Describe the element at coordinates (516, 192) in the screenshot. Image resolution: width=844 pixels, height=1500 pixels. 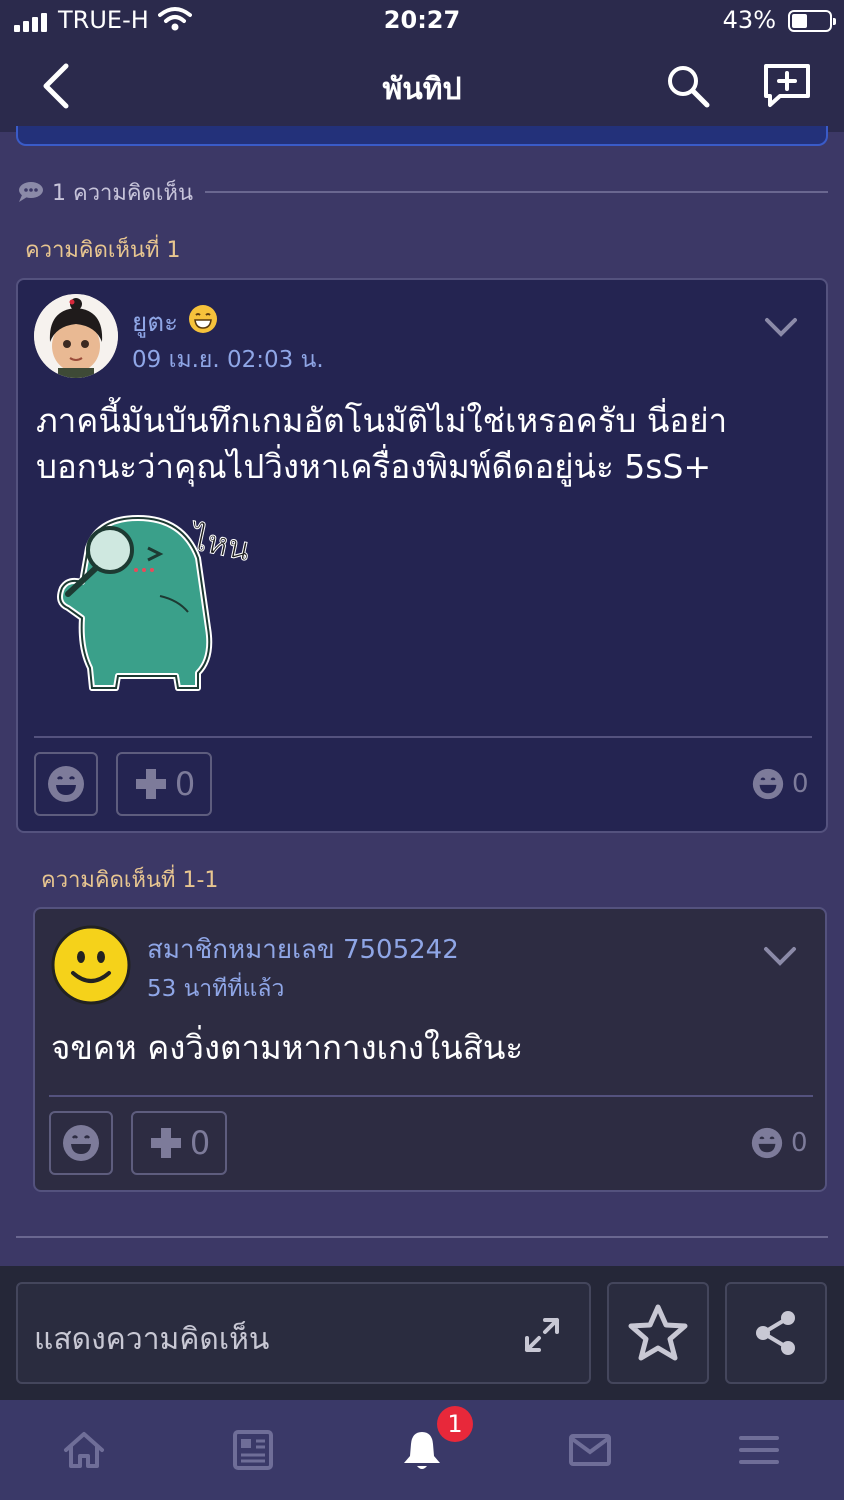
I see `header-divider` at that location.